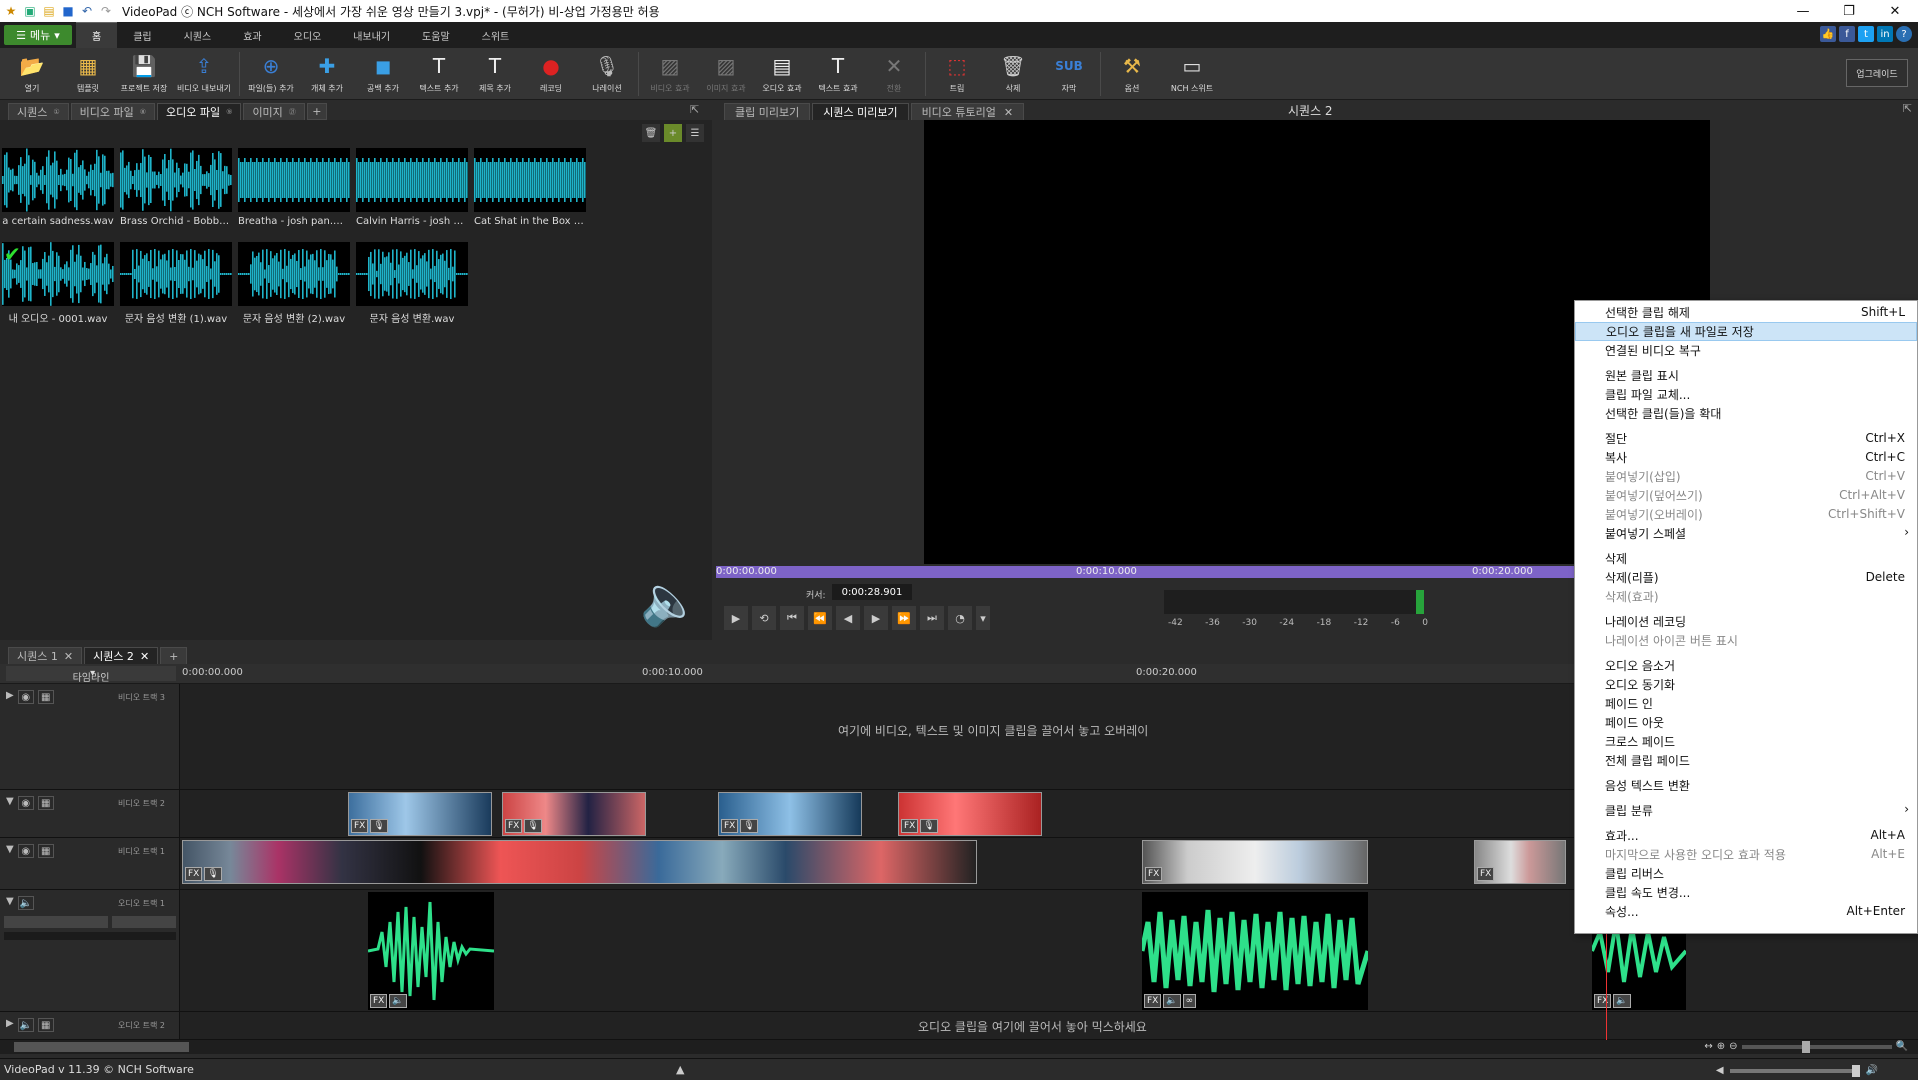 This screenshot has width=1918, height=1080. What do you see at coordinates (782, 74) in the screenshot?
I see `audio-effects-button: ▤ 오디오 효과` at bounding box center [782, 74].